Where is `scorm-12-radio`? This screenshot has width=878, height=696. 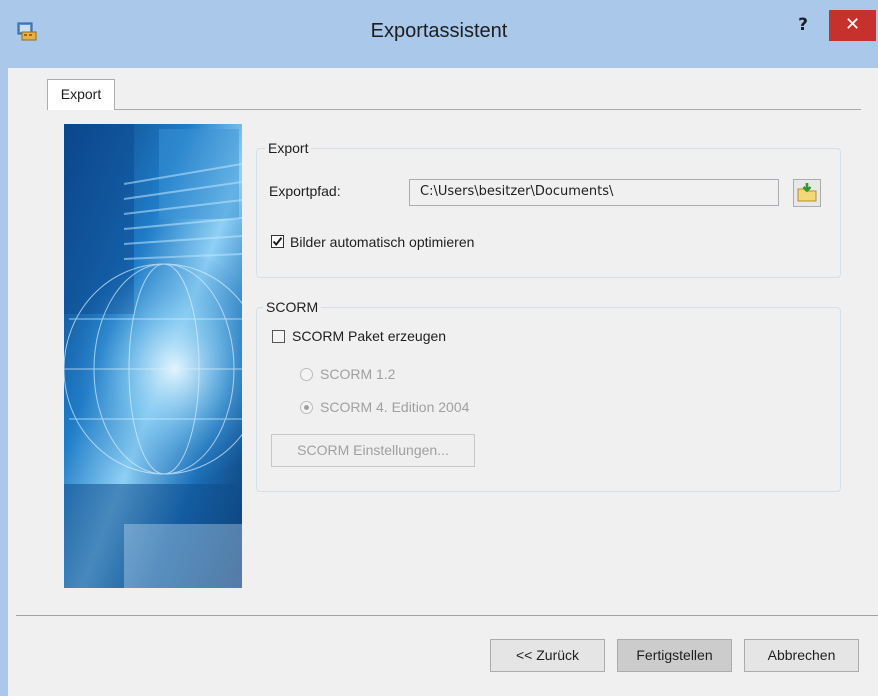 scorm-12-radio is located at coordinates (306, 374).